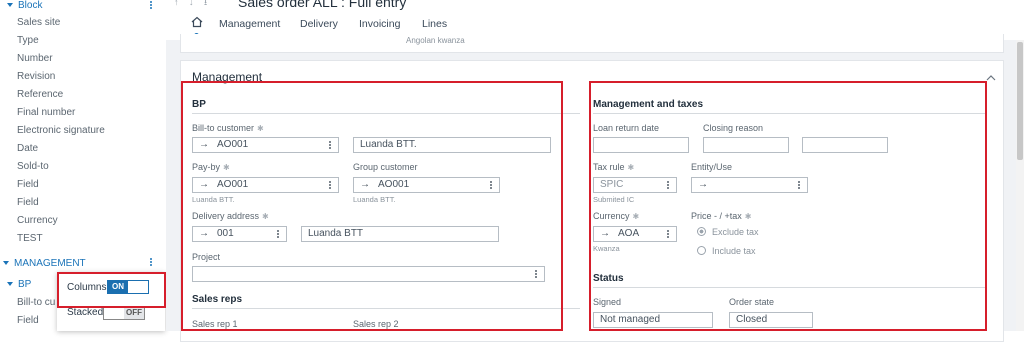 Image resolution: width=1024 pixels, height=342 pixels. Describe the element at coordinates (38, 22) in the screenshot. I see `sidebar-block-item: Sales site` at that location.